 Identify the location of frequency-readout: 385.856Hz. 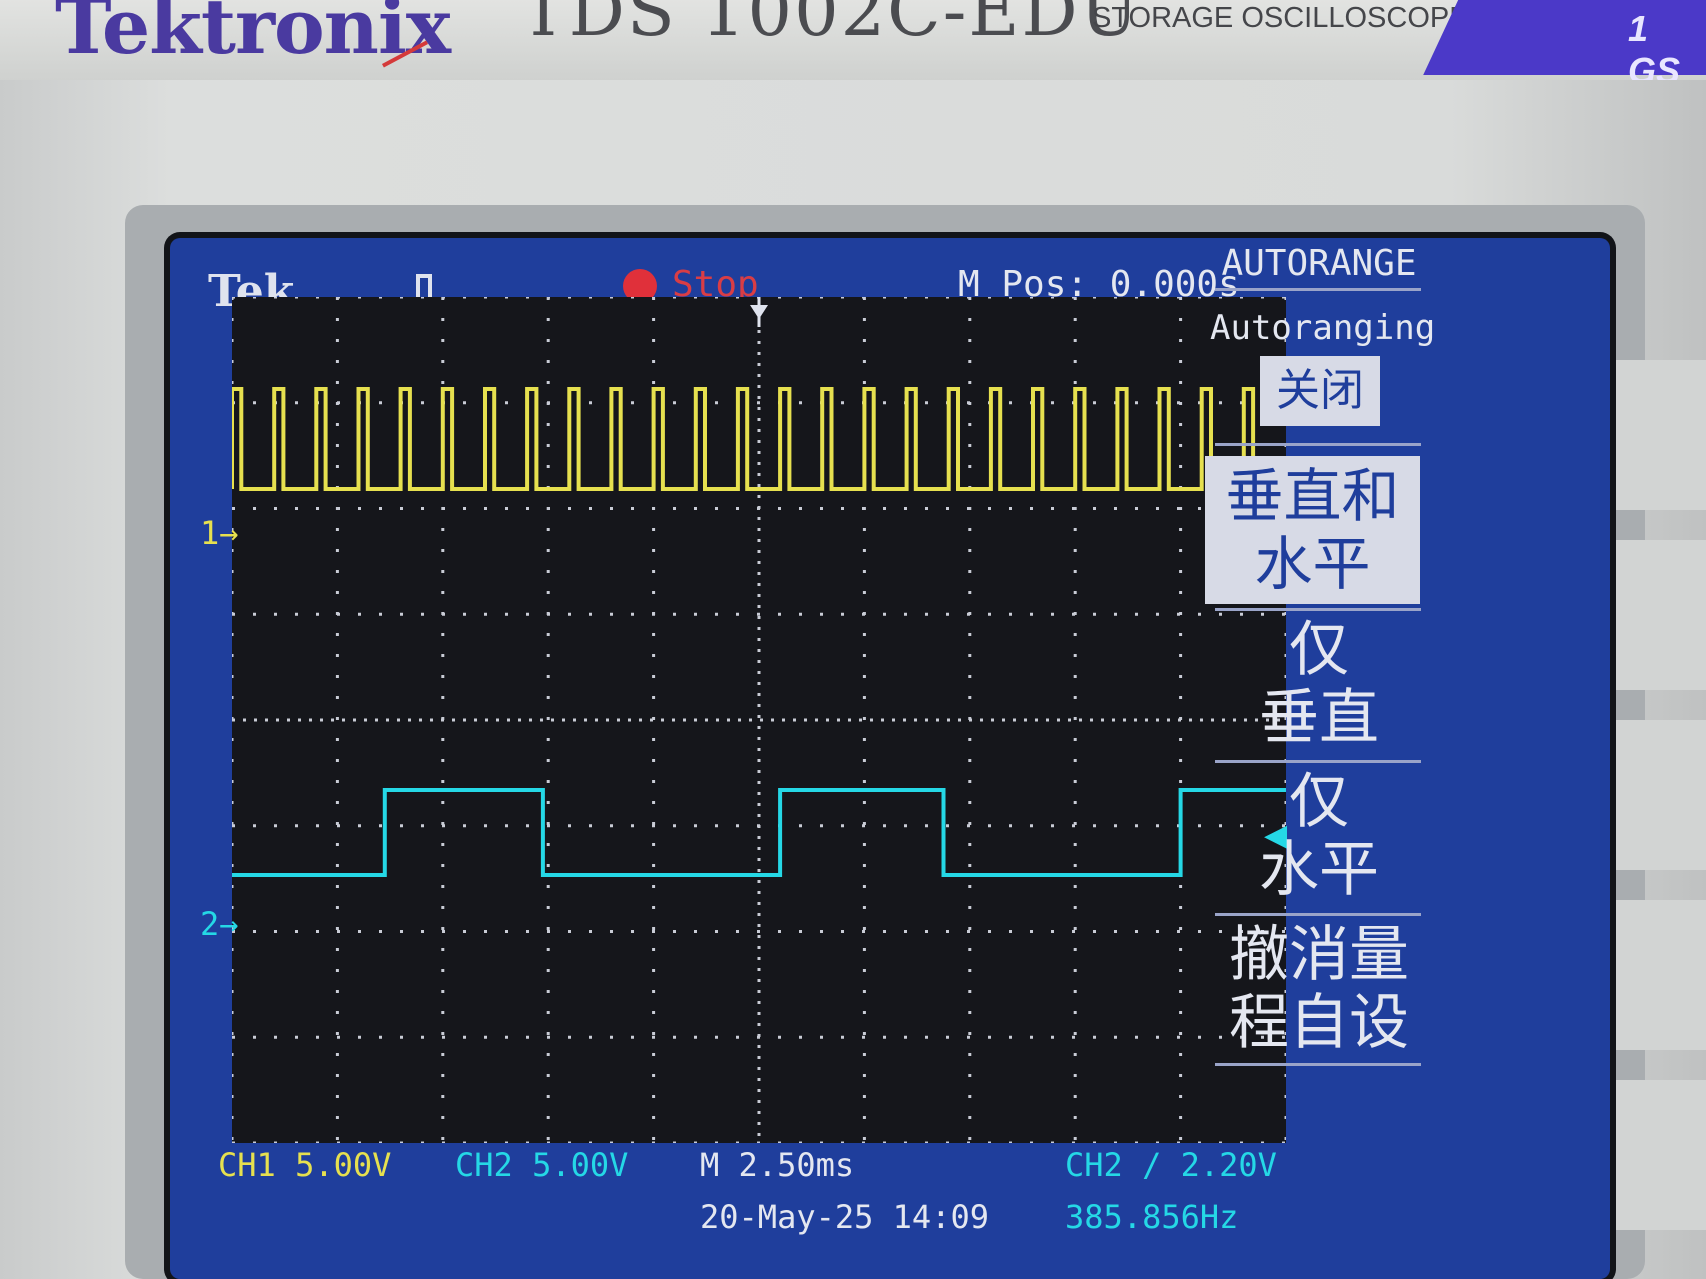
(1152, 1217).